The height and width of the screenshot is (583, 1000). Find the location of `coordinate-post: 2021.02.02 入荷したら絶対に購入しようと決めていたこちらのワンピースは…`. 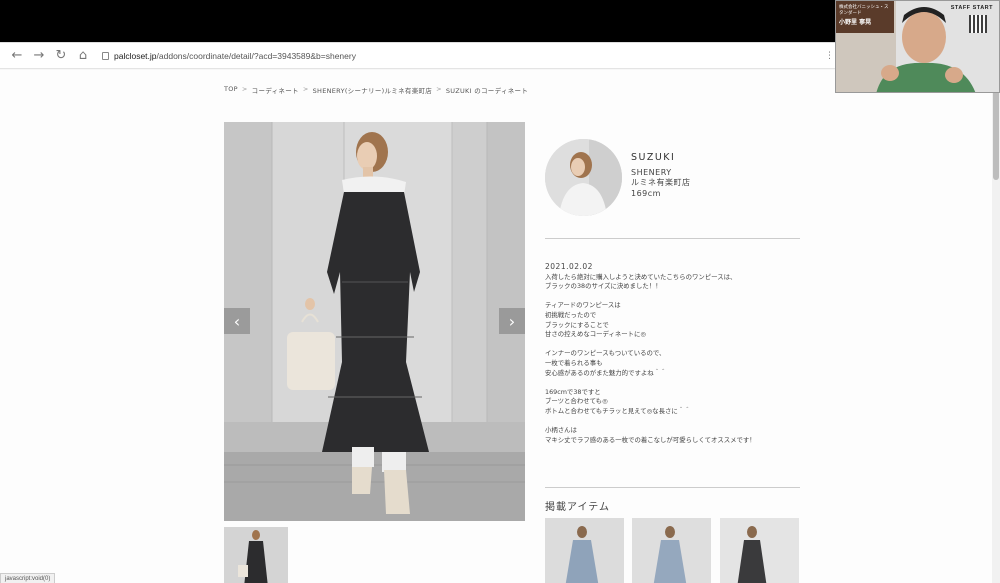

coordinate-post: 2021.02.02 入荷したら絶対に購入しようと決めていたこちらのワンピースは… is located at coordinates (675, 353).